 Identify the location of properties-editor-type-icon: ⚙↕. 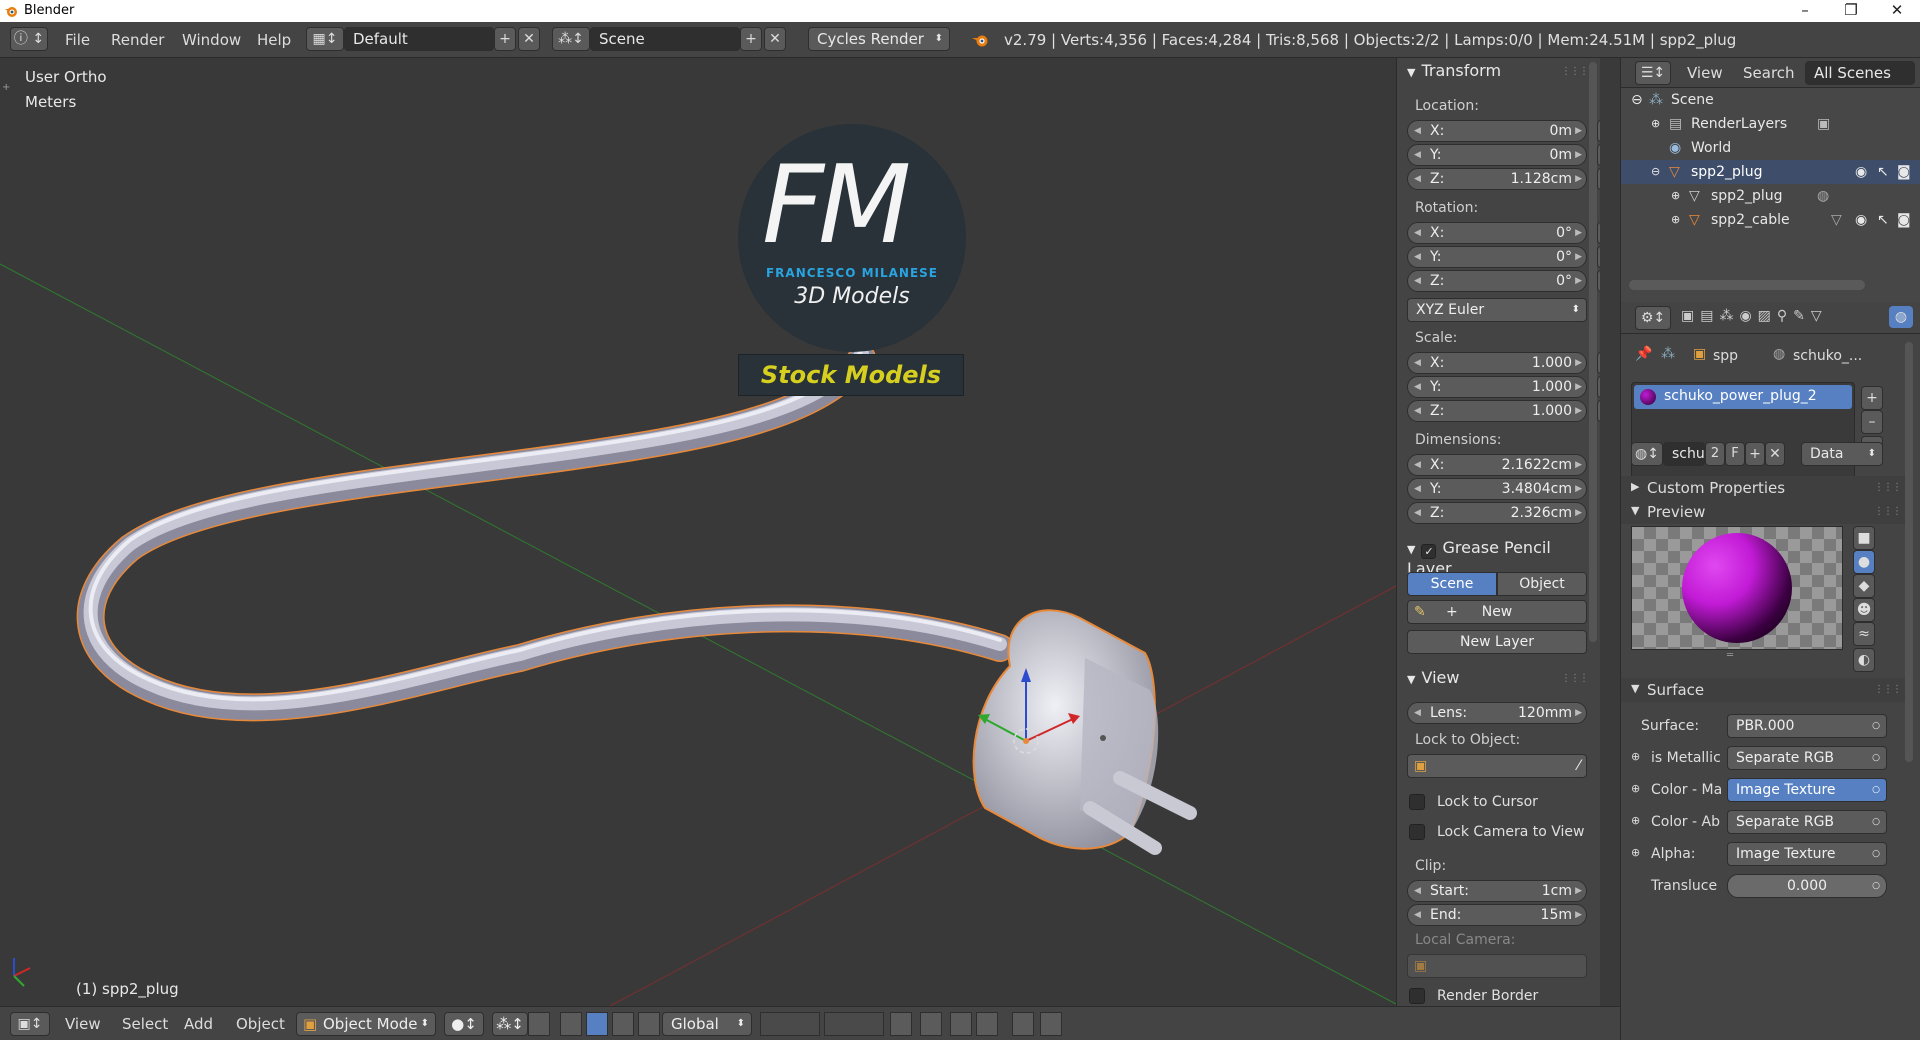
(1653, 318).